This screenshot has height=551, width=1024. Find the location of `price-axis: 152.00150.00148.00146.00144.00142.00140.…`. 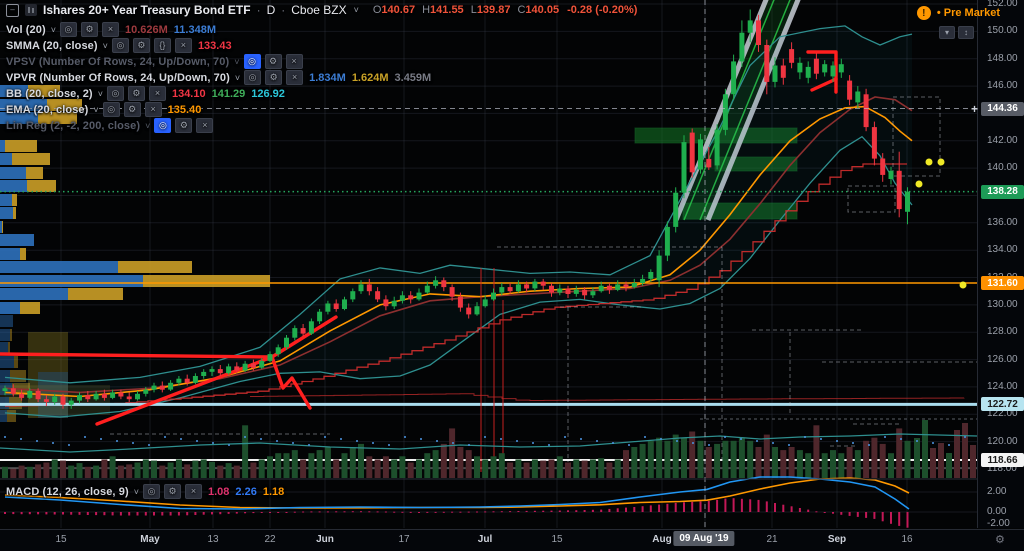

price-axis: 152.00150.00148.00146.00144.00142.00140.… is located at coordinates (997, 264).